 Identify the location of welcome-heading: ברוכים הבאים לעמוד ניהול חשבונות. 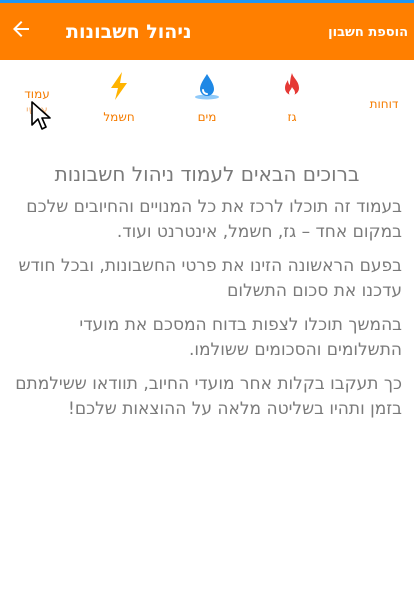
(207, 174).